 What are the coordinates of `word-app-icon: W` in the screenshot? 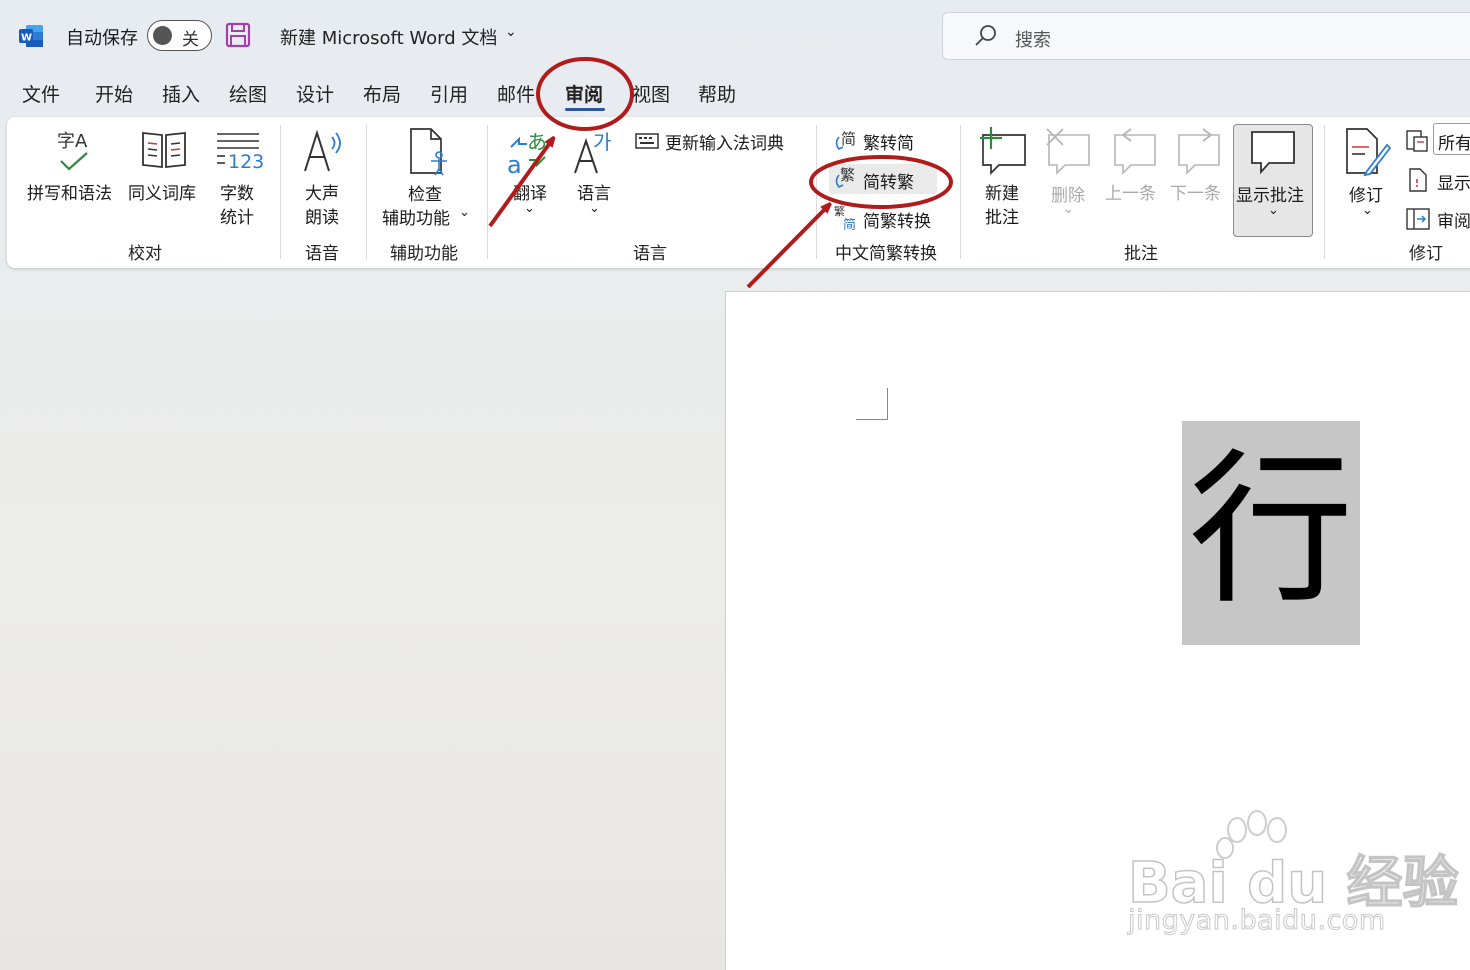 It's located at (31, 36).